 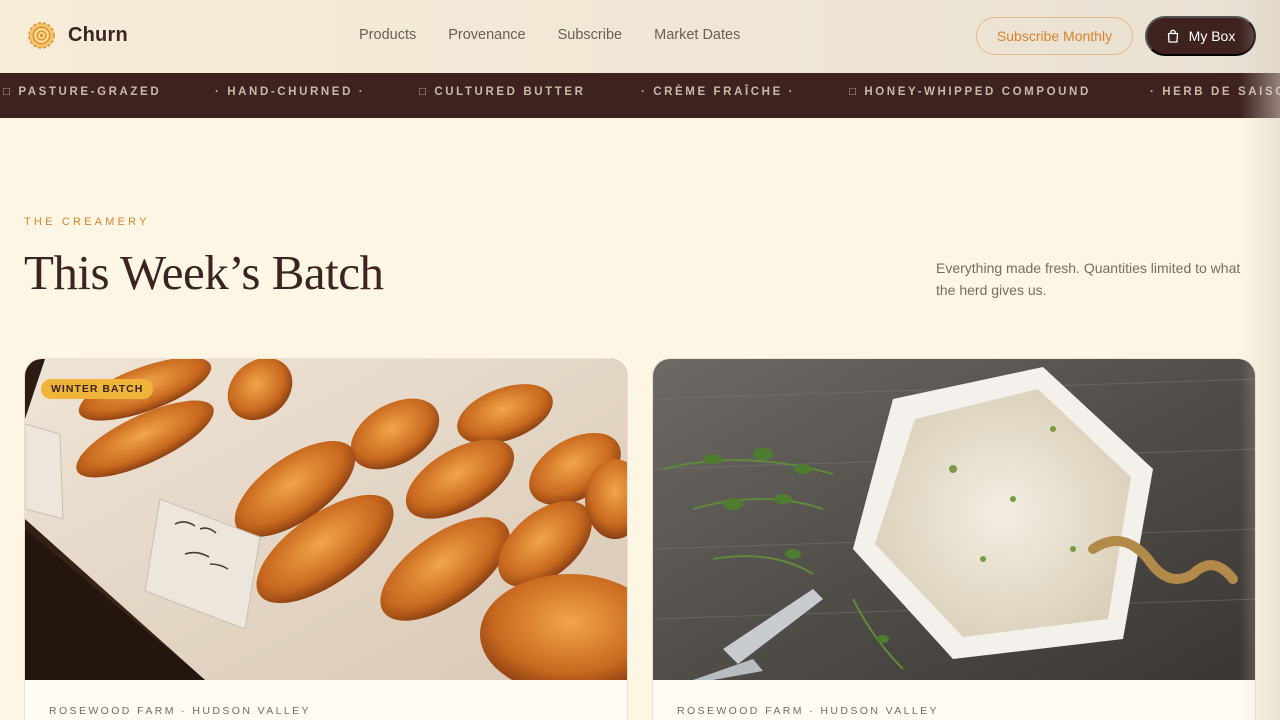 What do you see at coordinates (590, 35) in the screenshot?
I see `nav-item-subscribe: Subscribe` at bounding box center [590, 35].